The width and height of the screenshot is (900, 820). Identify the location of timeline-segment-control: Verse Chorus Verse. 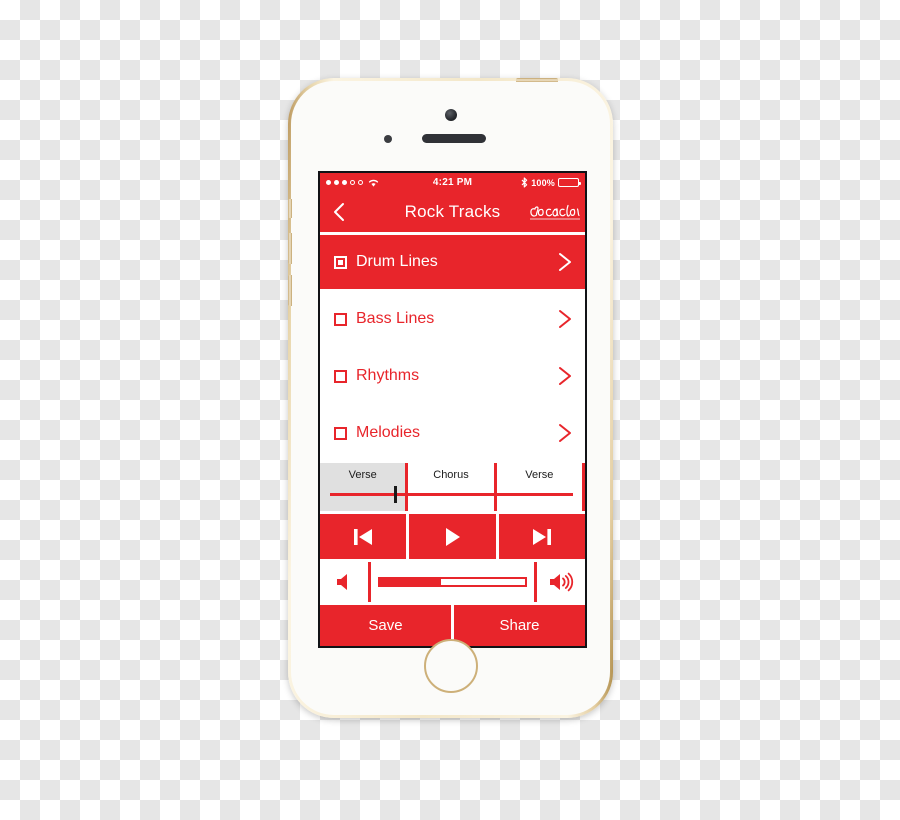
(452, 487).